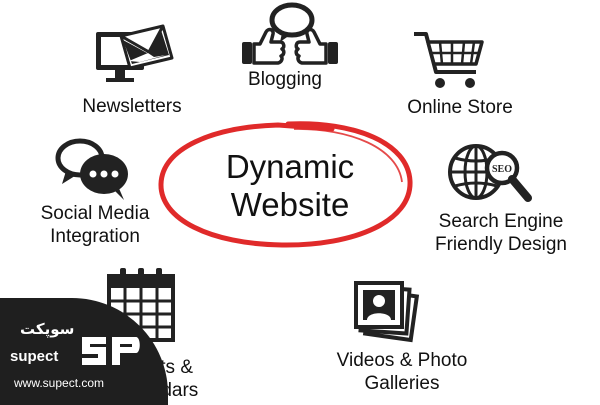 The height and width of the screenshot is (405, 600). What do you see at coordinates (460, 107) in the screenshot?
I see `label-online-store: Online Store` at bounding box center [460, 107].